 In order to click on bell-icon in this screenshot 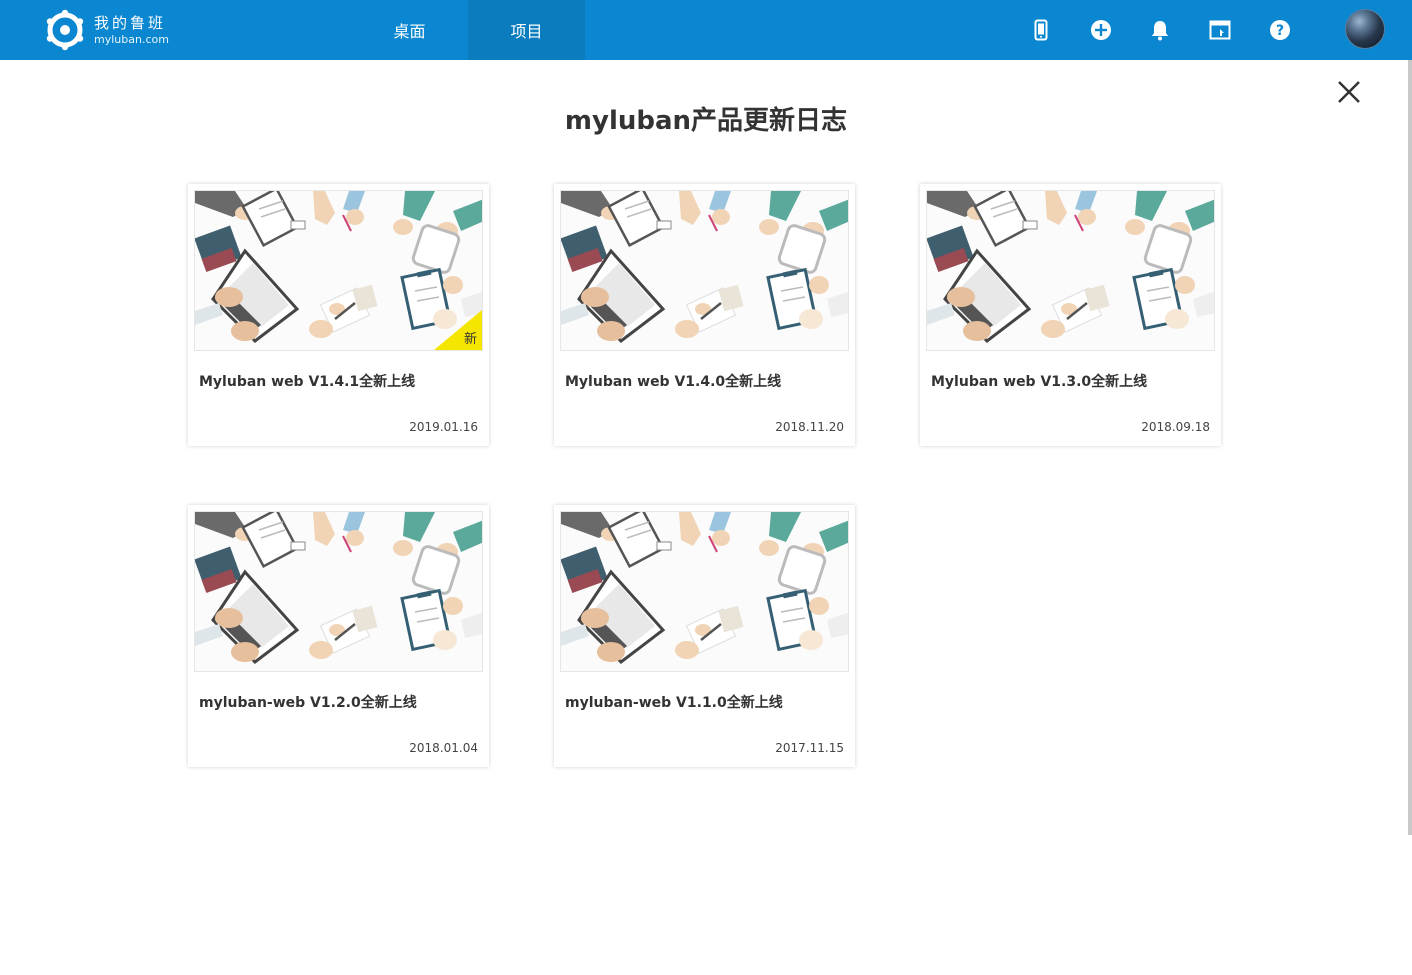, I will do `click(1160, 30)`.